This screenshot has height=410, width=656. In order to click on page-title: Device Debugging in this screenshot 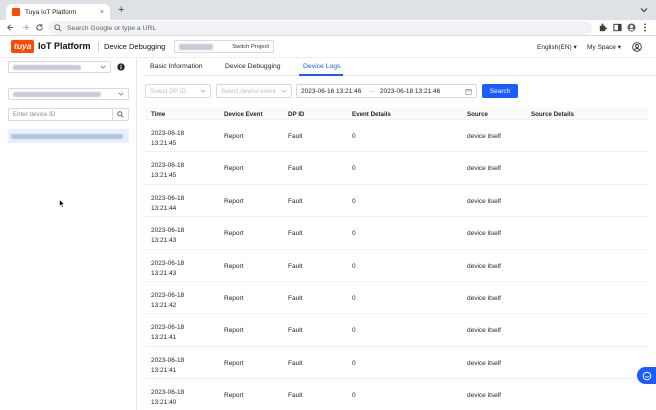, I will do `click(135, 46)`.